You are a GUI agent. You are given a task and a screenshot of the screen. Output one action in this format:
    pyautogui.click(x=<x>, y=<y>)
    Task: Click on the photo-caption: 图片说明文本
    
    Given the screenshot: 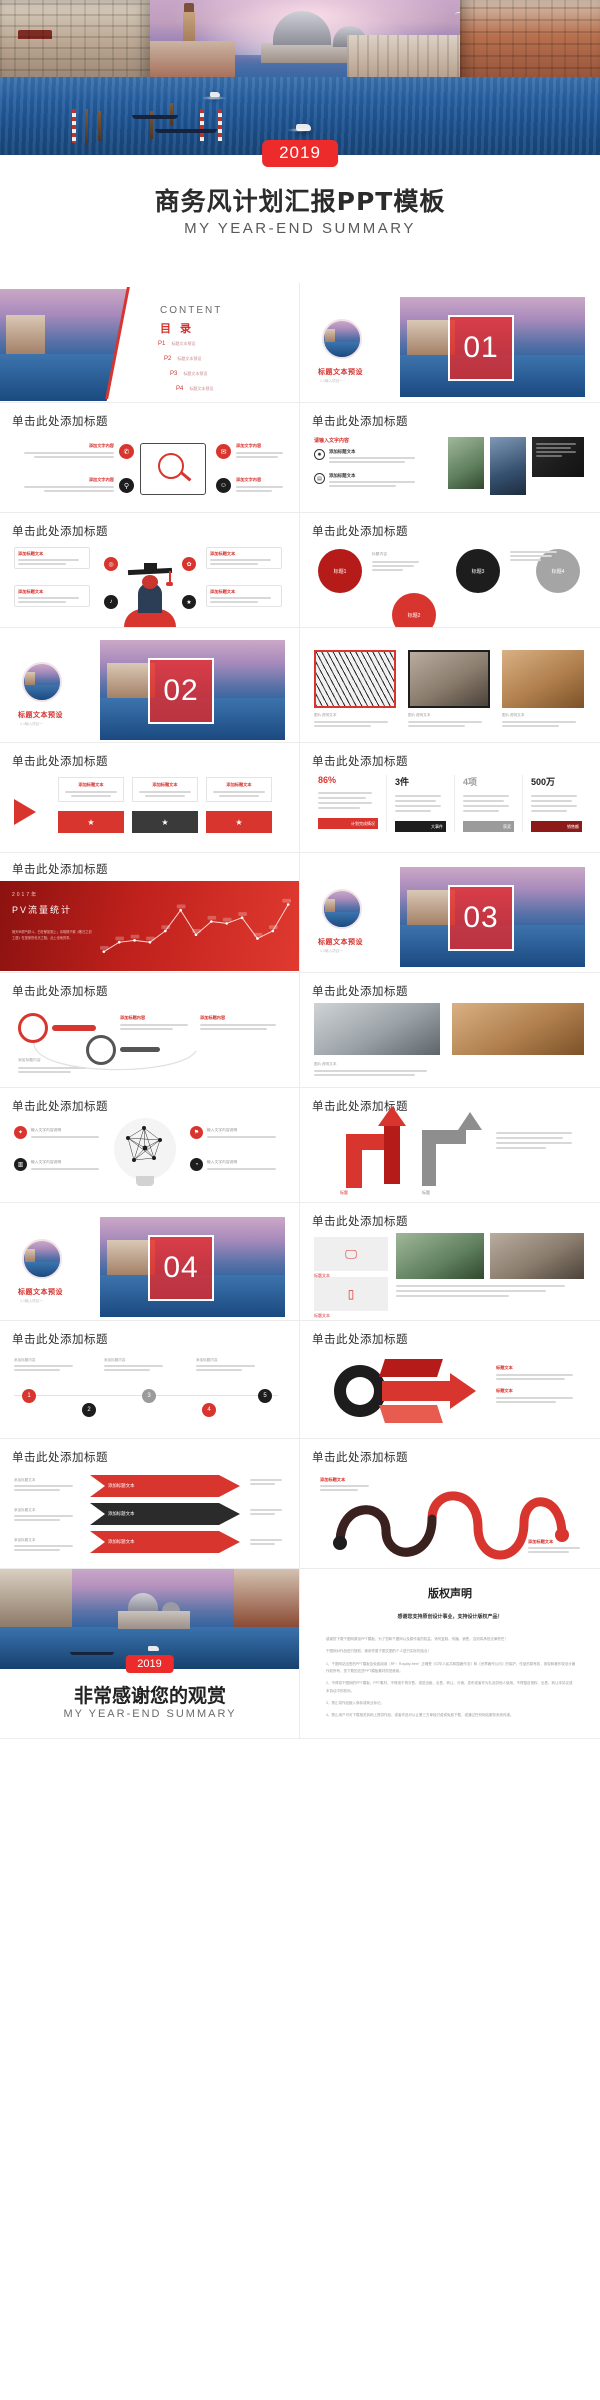 What is the action you would take?
    pyautogui.click(x=355, y=719)
    